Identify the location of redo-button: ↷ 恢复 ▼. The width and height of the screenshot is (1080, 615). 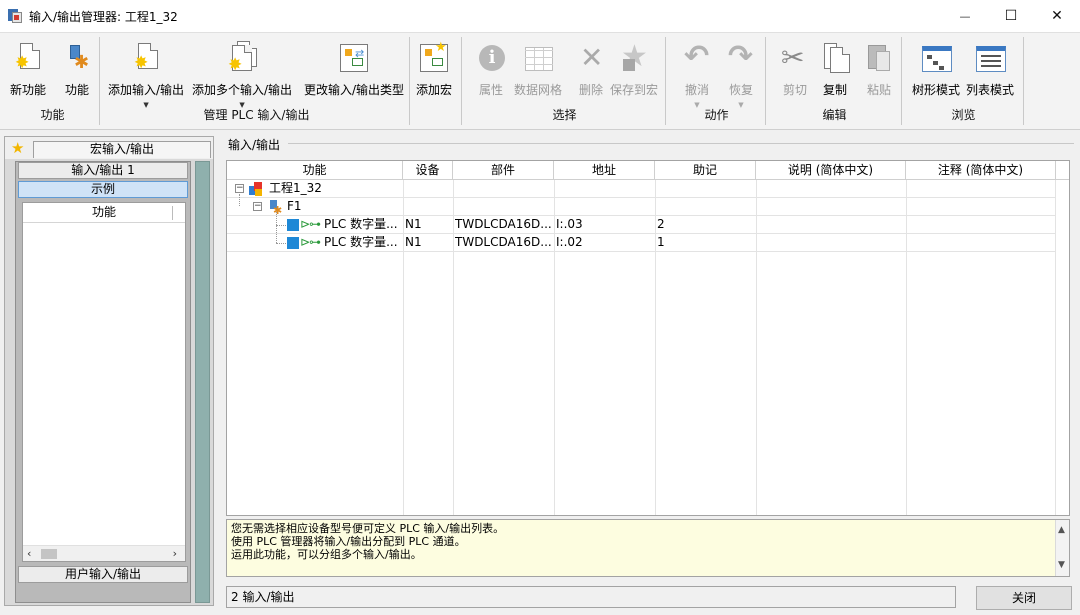
(741, 74).